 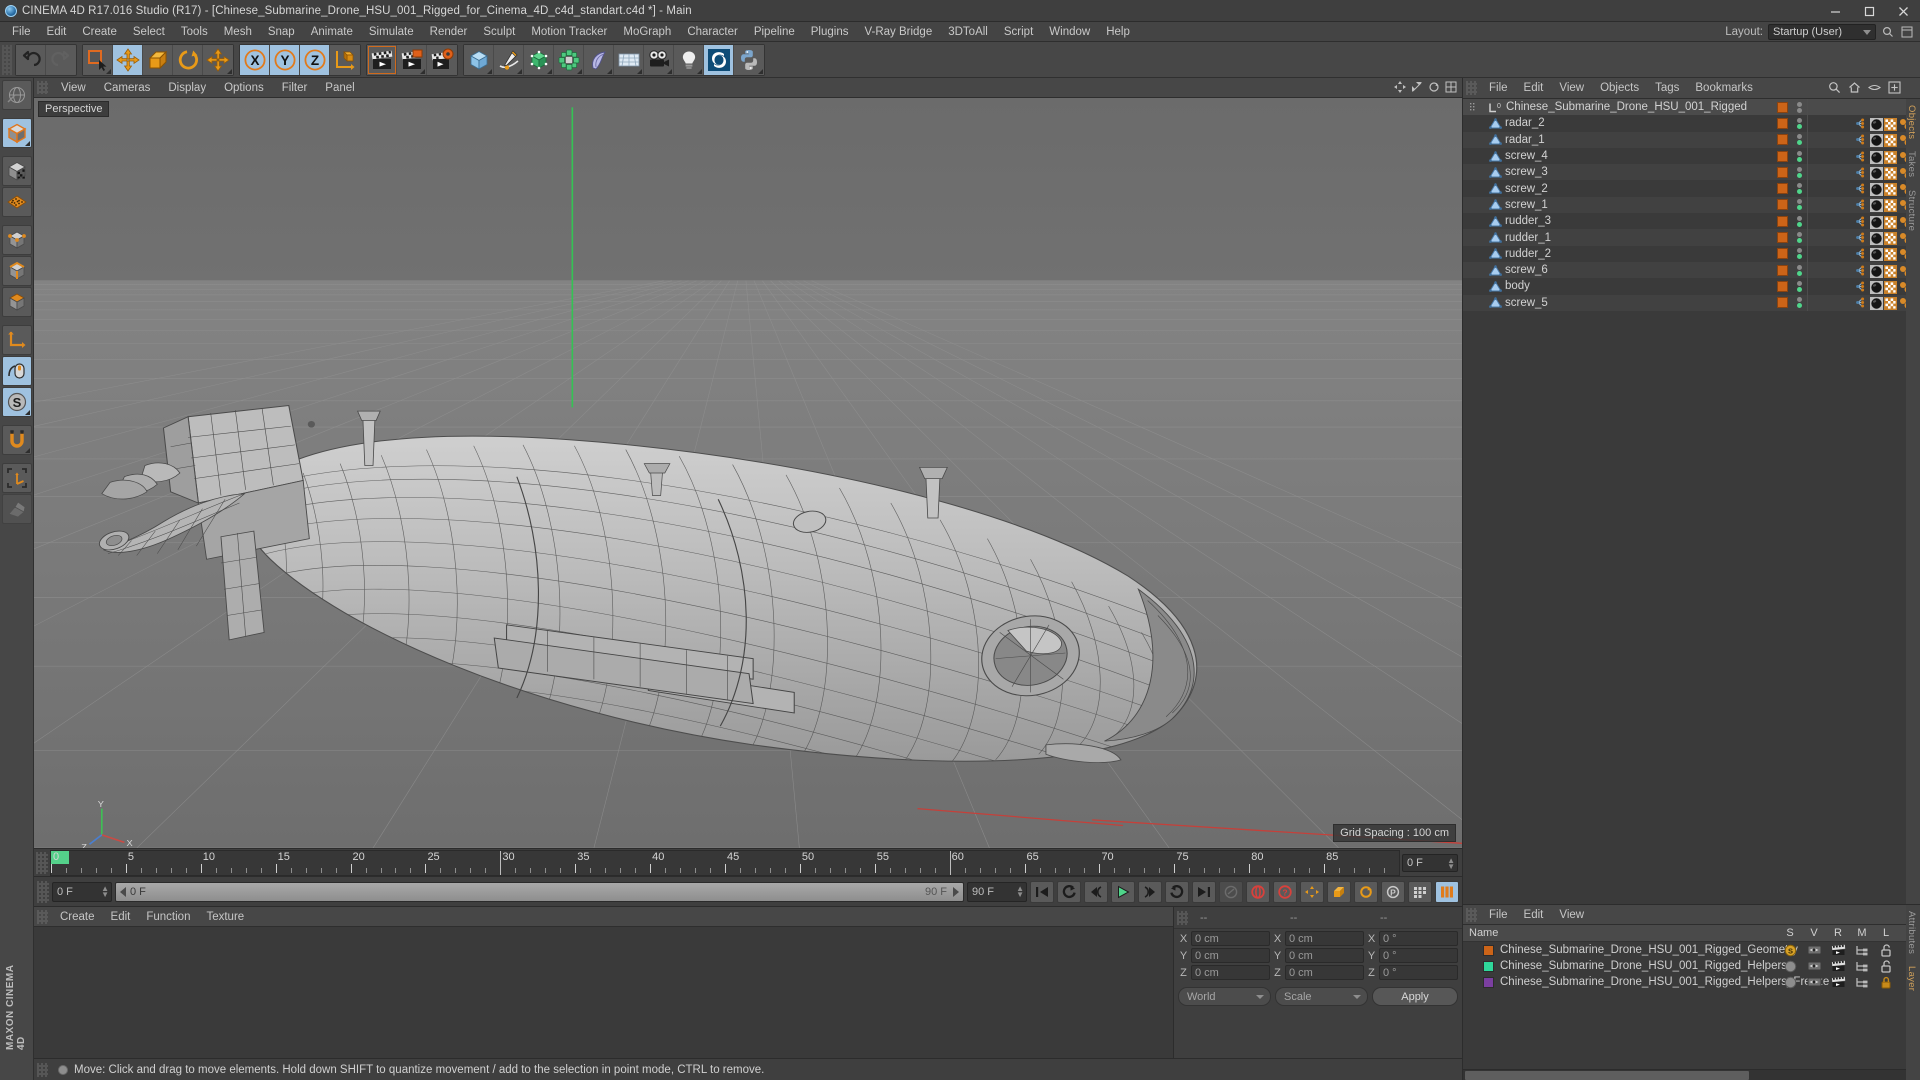 What do you see at coordinates (1691, 123) in the screenshot?
I see `object-row: radar_2` at bounding box center [1691, 123].